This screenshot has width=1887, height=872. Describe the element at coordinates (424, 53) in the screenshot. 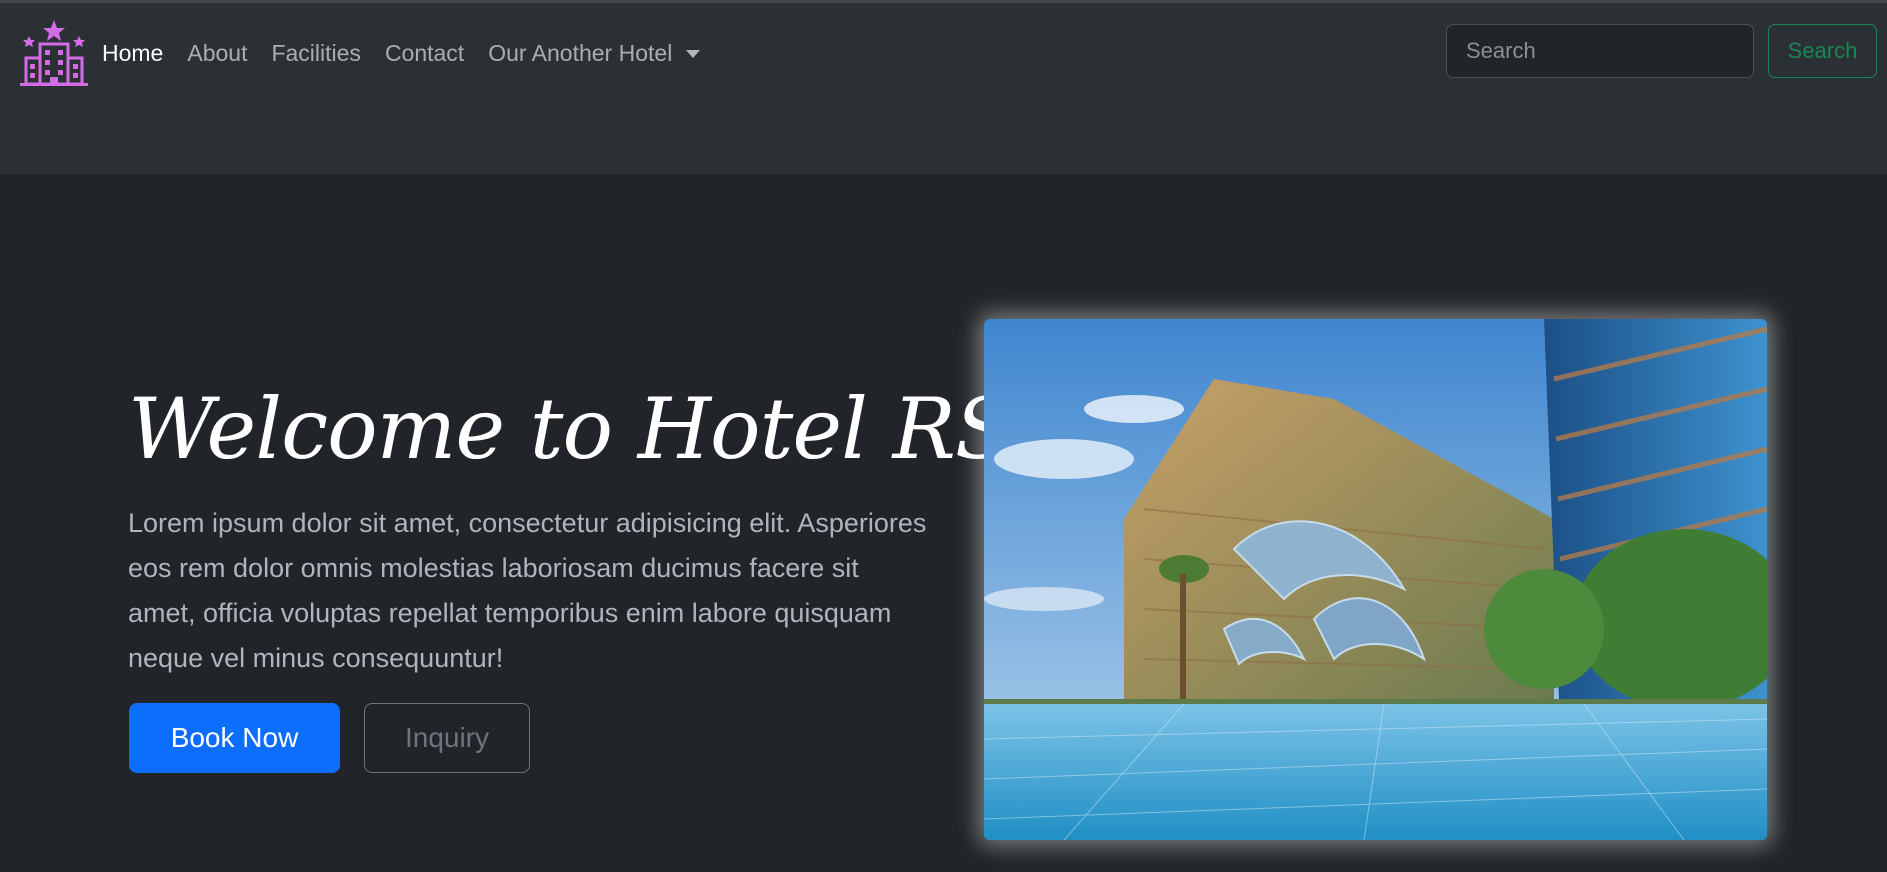

I see `nav-link-contact: Contact` at that location.